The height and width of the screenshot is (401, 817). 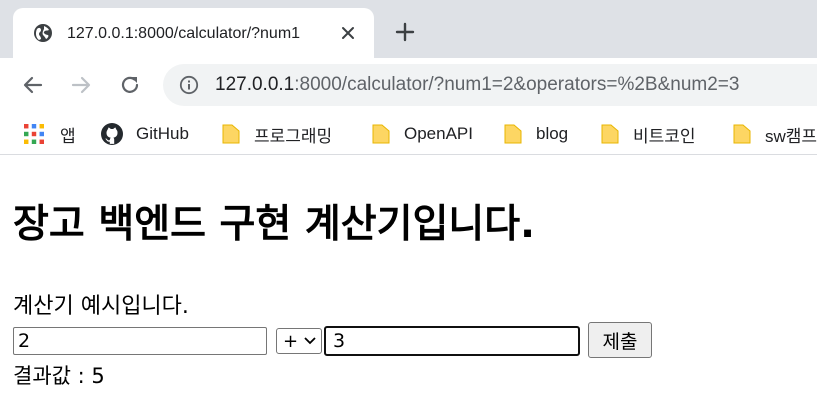 I want to click on bookmarks-bar: 앱 GitHub 프로그래밍 OpenAPI blog 비트코인 sw캠프, so click(x=408, y=134).